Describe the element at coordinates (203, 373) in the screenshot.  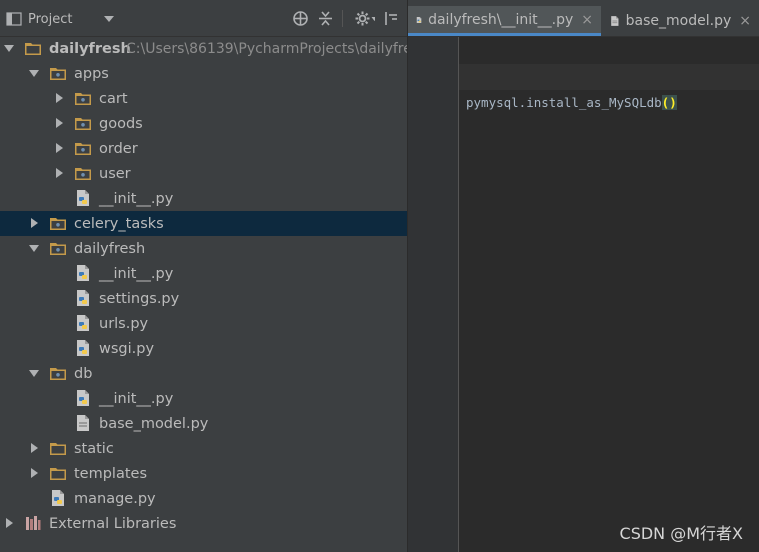
I see `tree-item: db` at that location.